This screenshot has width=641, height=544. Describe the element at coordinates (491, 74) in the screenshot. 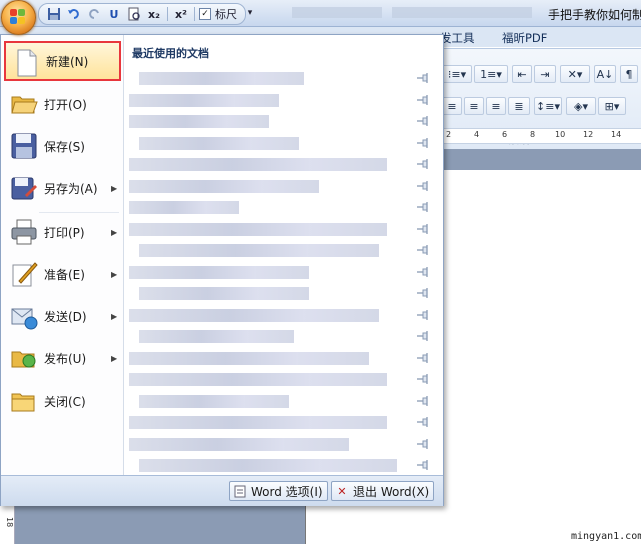

I see `numbering-button: 1≡▾` at that location.